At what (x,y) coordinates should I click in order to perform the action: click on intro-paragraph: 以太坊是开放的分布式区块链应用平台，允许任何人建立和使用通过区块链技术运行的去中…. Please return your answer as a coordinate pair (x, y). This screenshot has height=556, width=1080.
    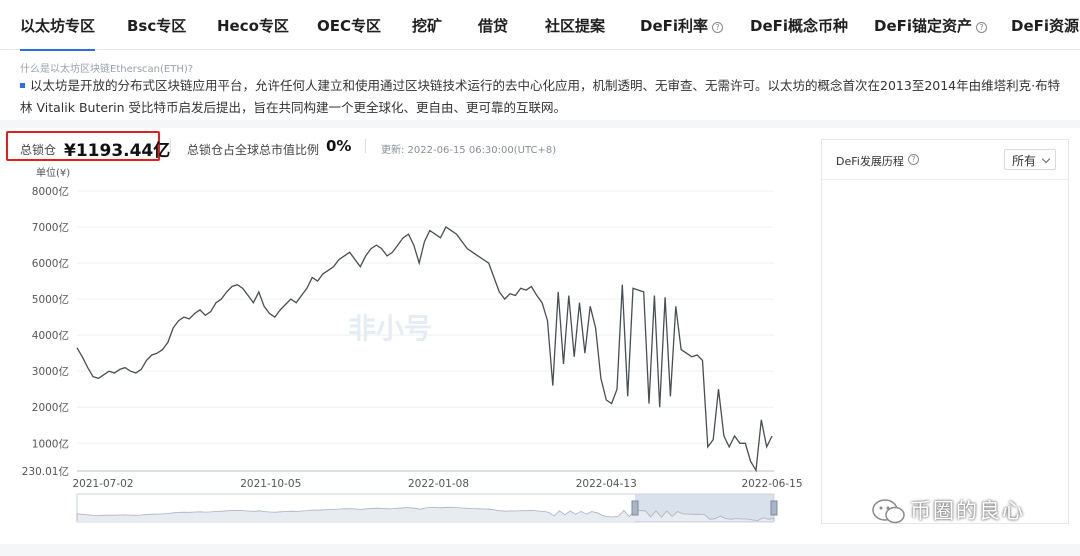
    Looking at the image, I should click on (545, 97).